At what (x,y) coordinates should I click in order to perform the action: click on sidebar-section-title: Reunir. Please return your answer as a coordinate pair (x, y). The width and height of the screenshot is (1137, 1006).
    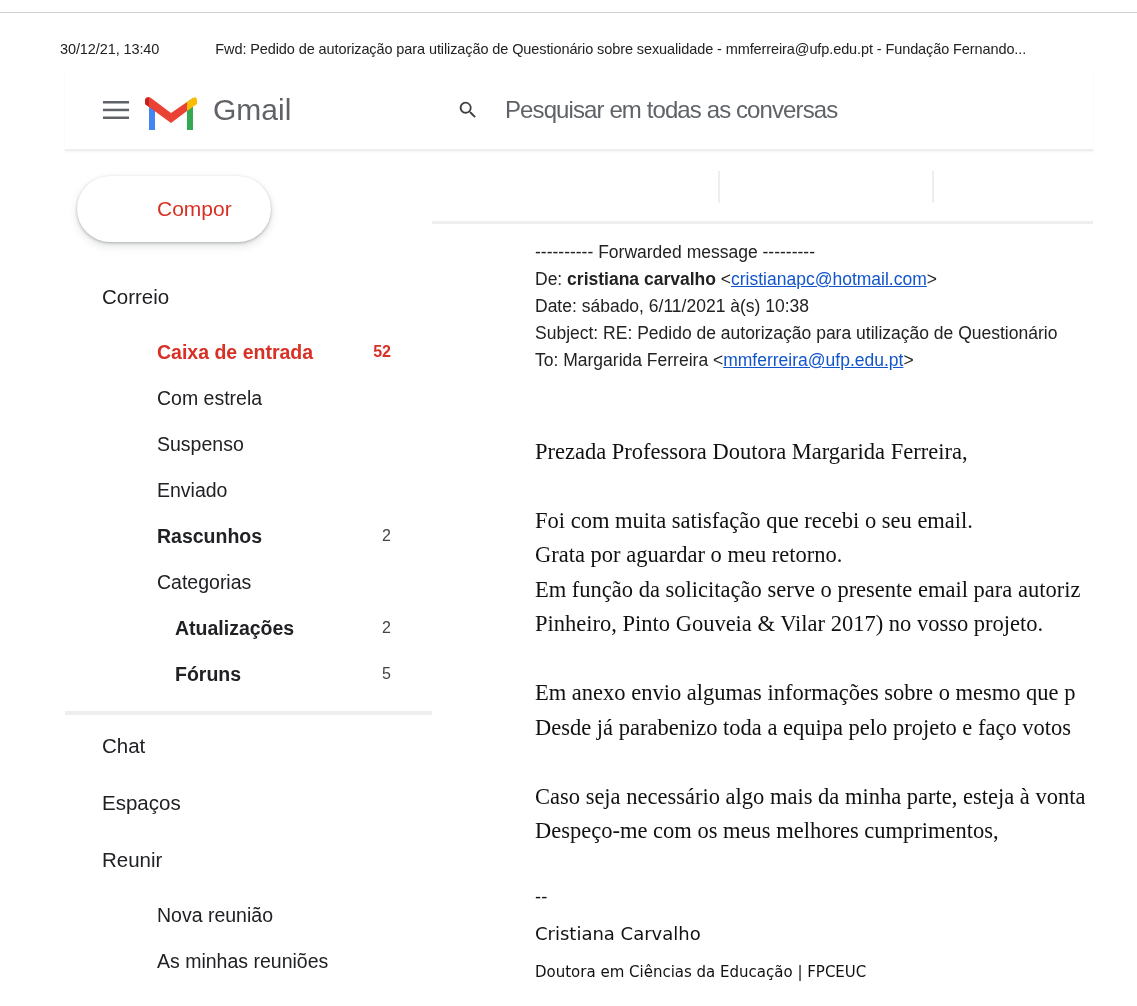
    Looking at the image, I should click on (248, 859).